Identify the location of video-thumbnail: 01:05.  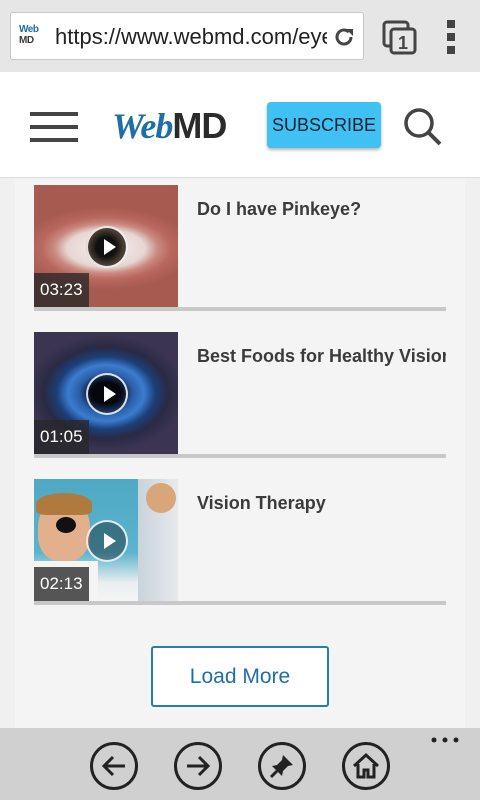
(106, 393).